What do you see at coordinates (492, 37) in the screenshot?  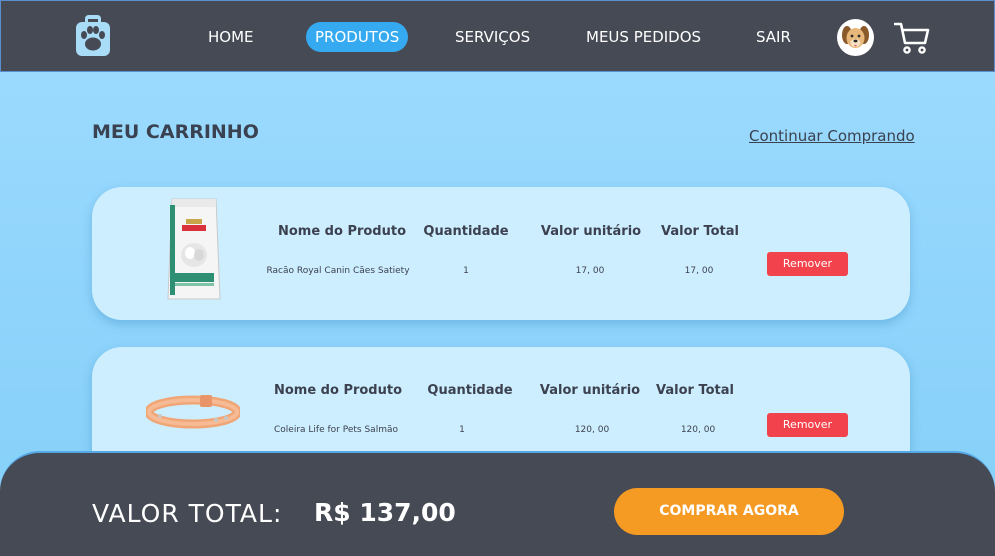 I see `nav-servicos: SERVIÇOS` at bounding box center [492, 37].